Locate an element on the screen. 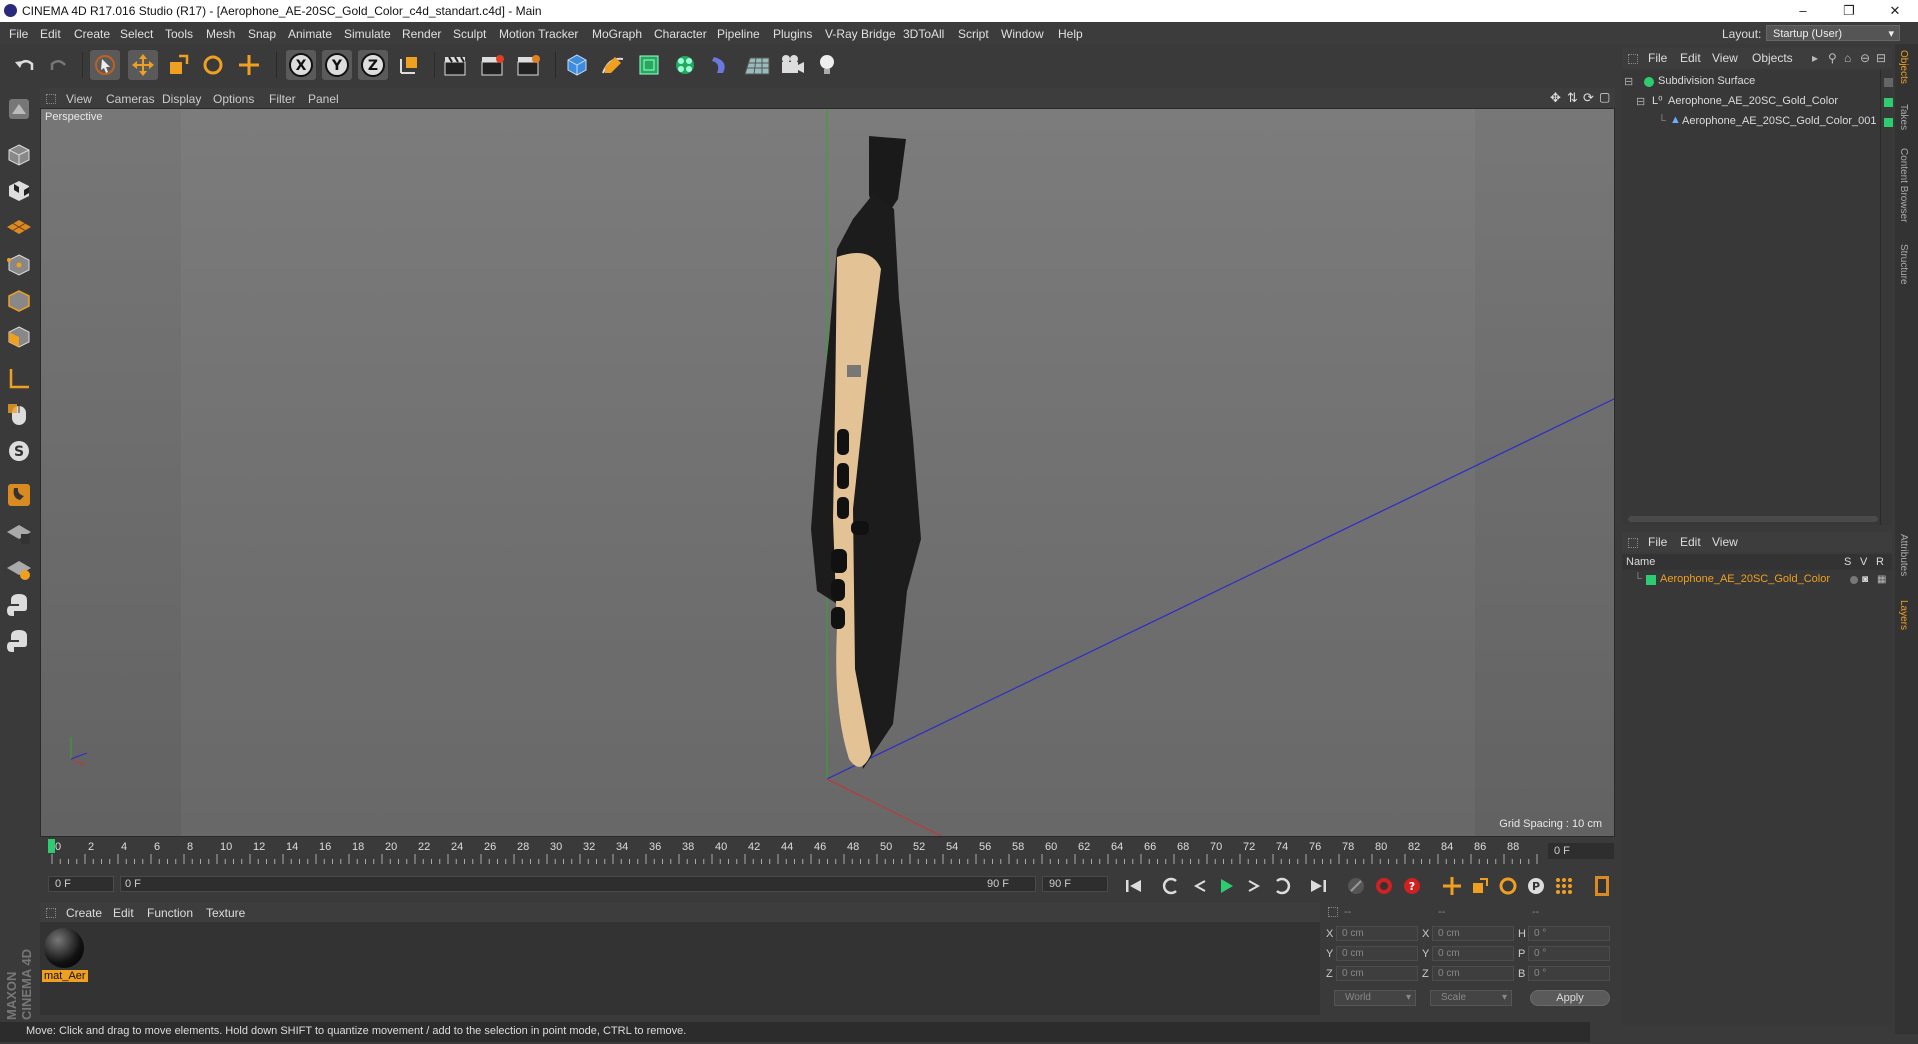  solo-mode-button: S is located at coordinates (19, 451).